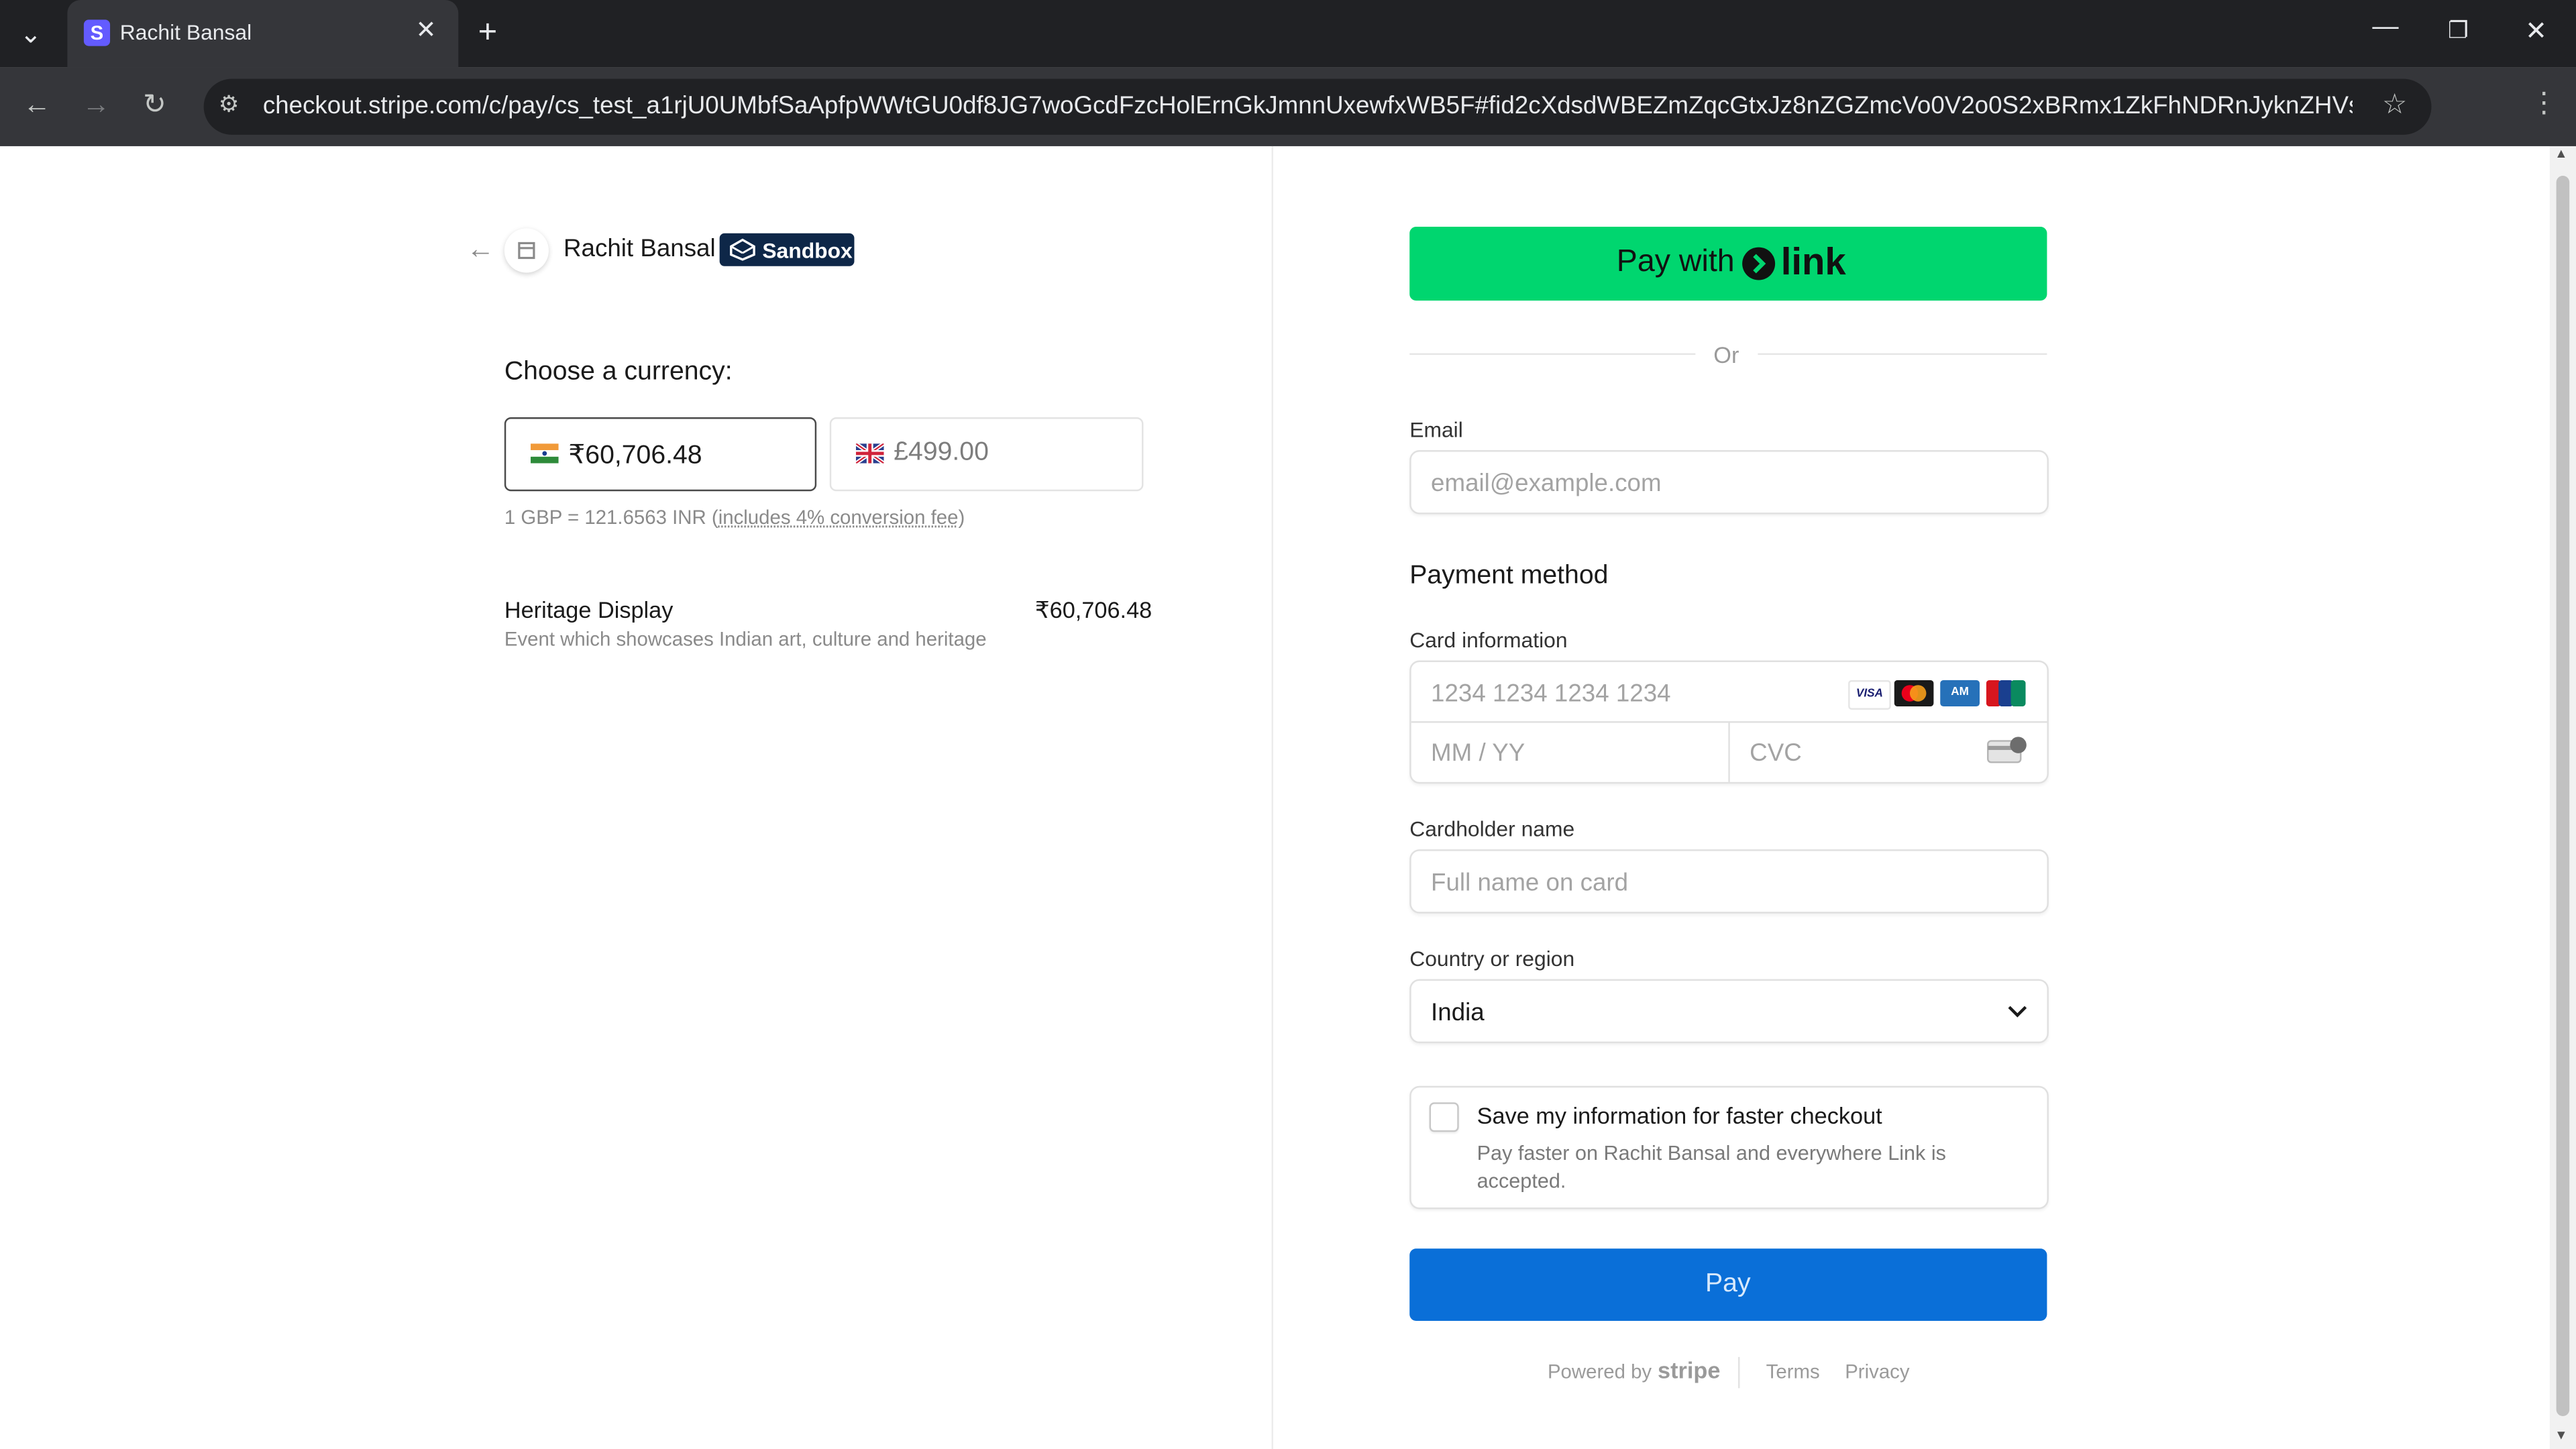 This screenshot has height=1449, width=2576. Describe the element at coordinates (1869, 695) in the screenshot. I see `visa-icon: VISA` at that location.